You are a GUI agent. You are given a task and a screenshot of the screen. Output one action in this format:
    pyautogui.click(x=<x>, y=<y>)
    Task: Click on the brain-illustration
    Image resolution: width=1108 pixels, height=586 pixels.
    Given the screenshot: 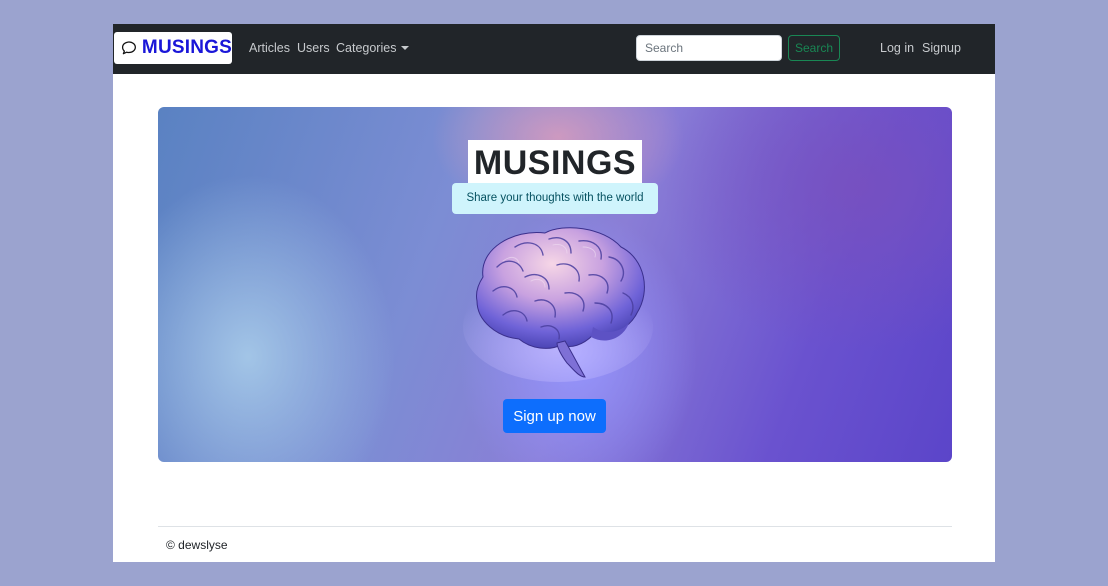 What is the action you would take?
    pyautogui.click(x=558, y=304)
    